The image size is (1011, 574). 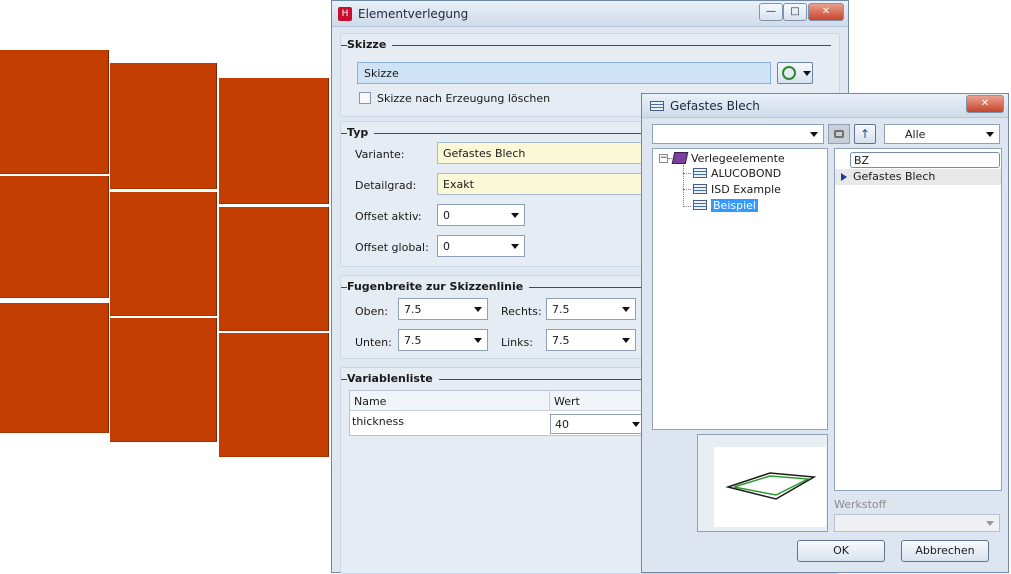 I want to click on up-level-button: ↑, so click(x=865, y=134).